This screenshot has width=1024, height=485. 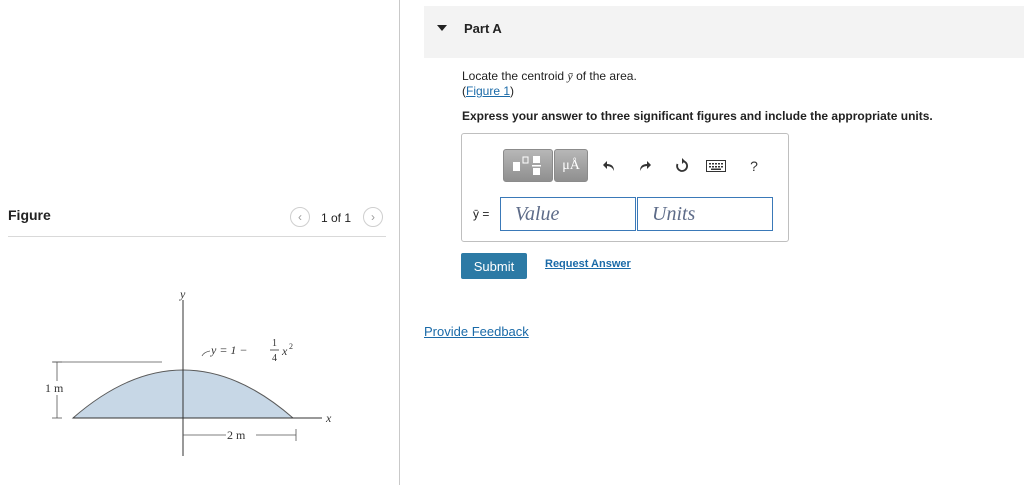 I want to click on answer-label: ȳ =, so click(x=481, y=214).